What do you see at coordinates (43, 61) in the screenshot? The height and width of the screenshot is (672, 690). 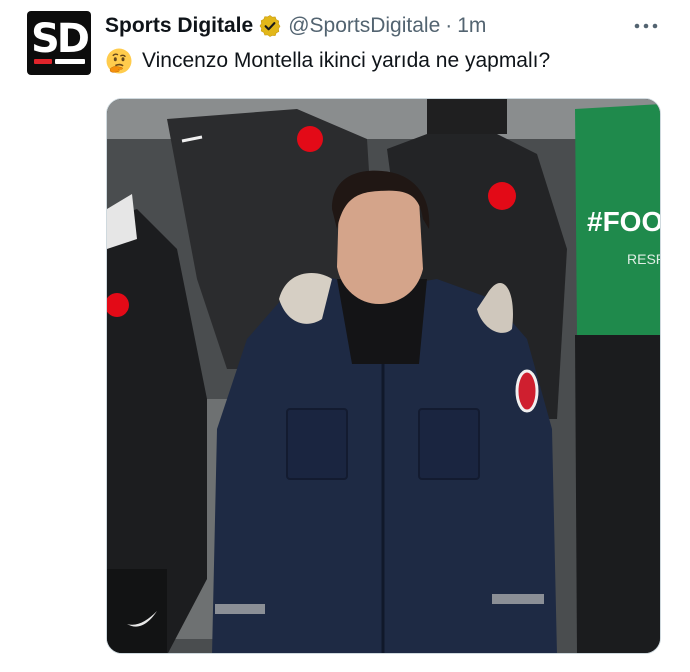 I see `avatar-logo-accent` at bounding box center [43, 61].